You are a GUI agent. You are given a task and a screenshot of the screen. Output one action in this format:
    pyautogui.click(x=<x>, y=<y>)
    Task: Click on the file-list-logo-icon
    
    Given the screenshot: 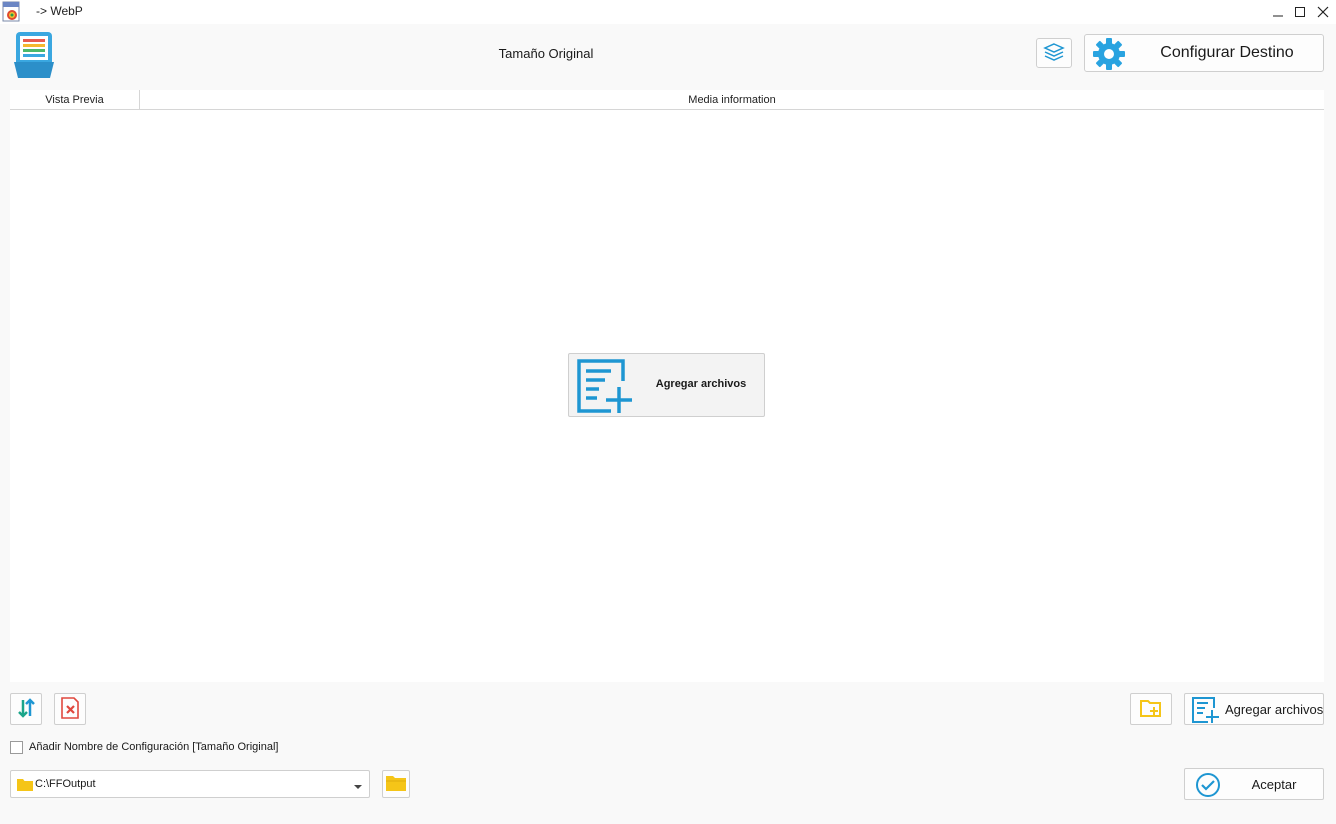 What is the action you would take?
    pyautogui.click(x=34, y=55)
    